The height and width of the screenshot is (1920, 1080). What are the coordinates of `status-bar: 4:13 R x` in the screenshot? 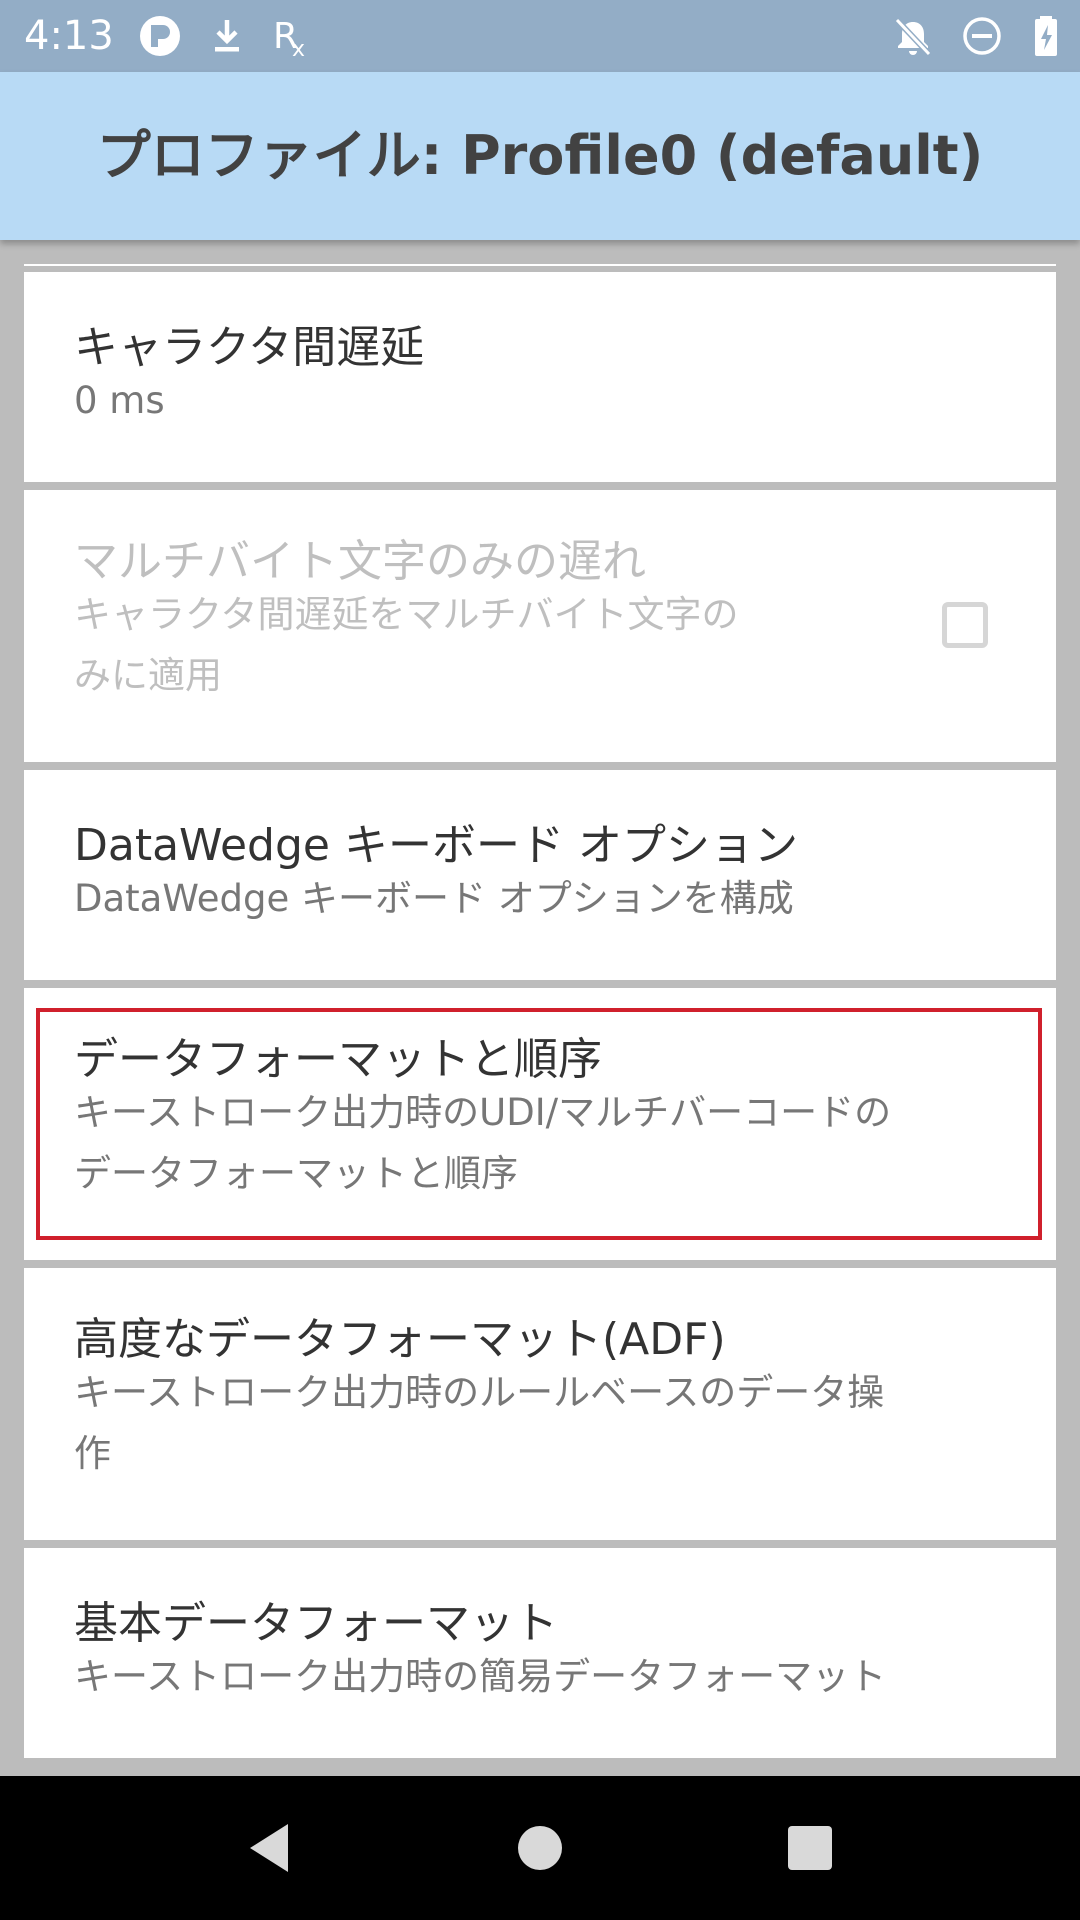 It's located at (540, 36).